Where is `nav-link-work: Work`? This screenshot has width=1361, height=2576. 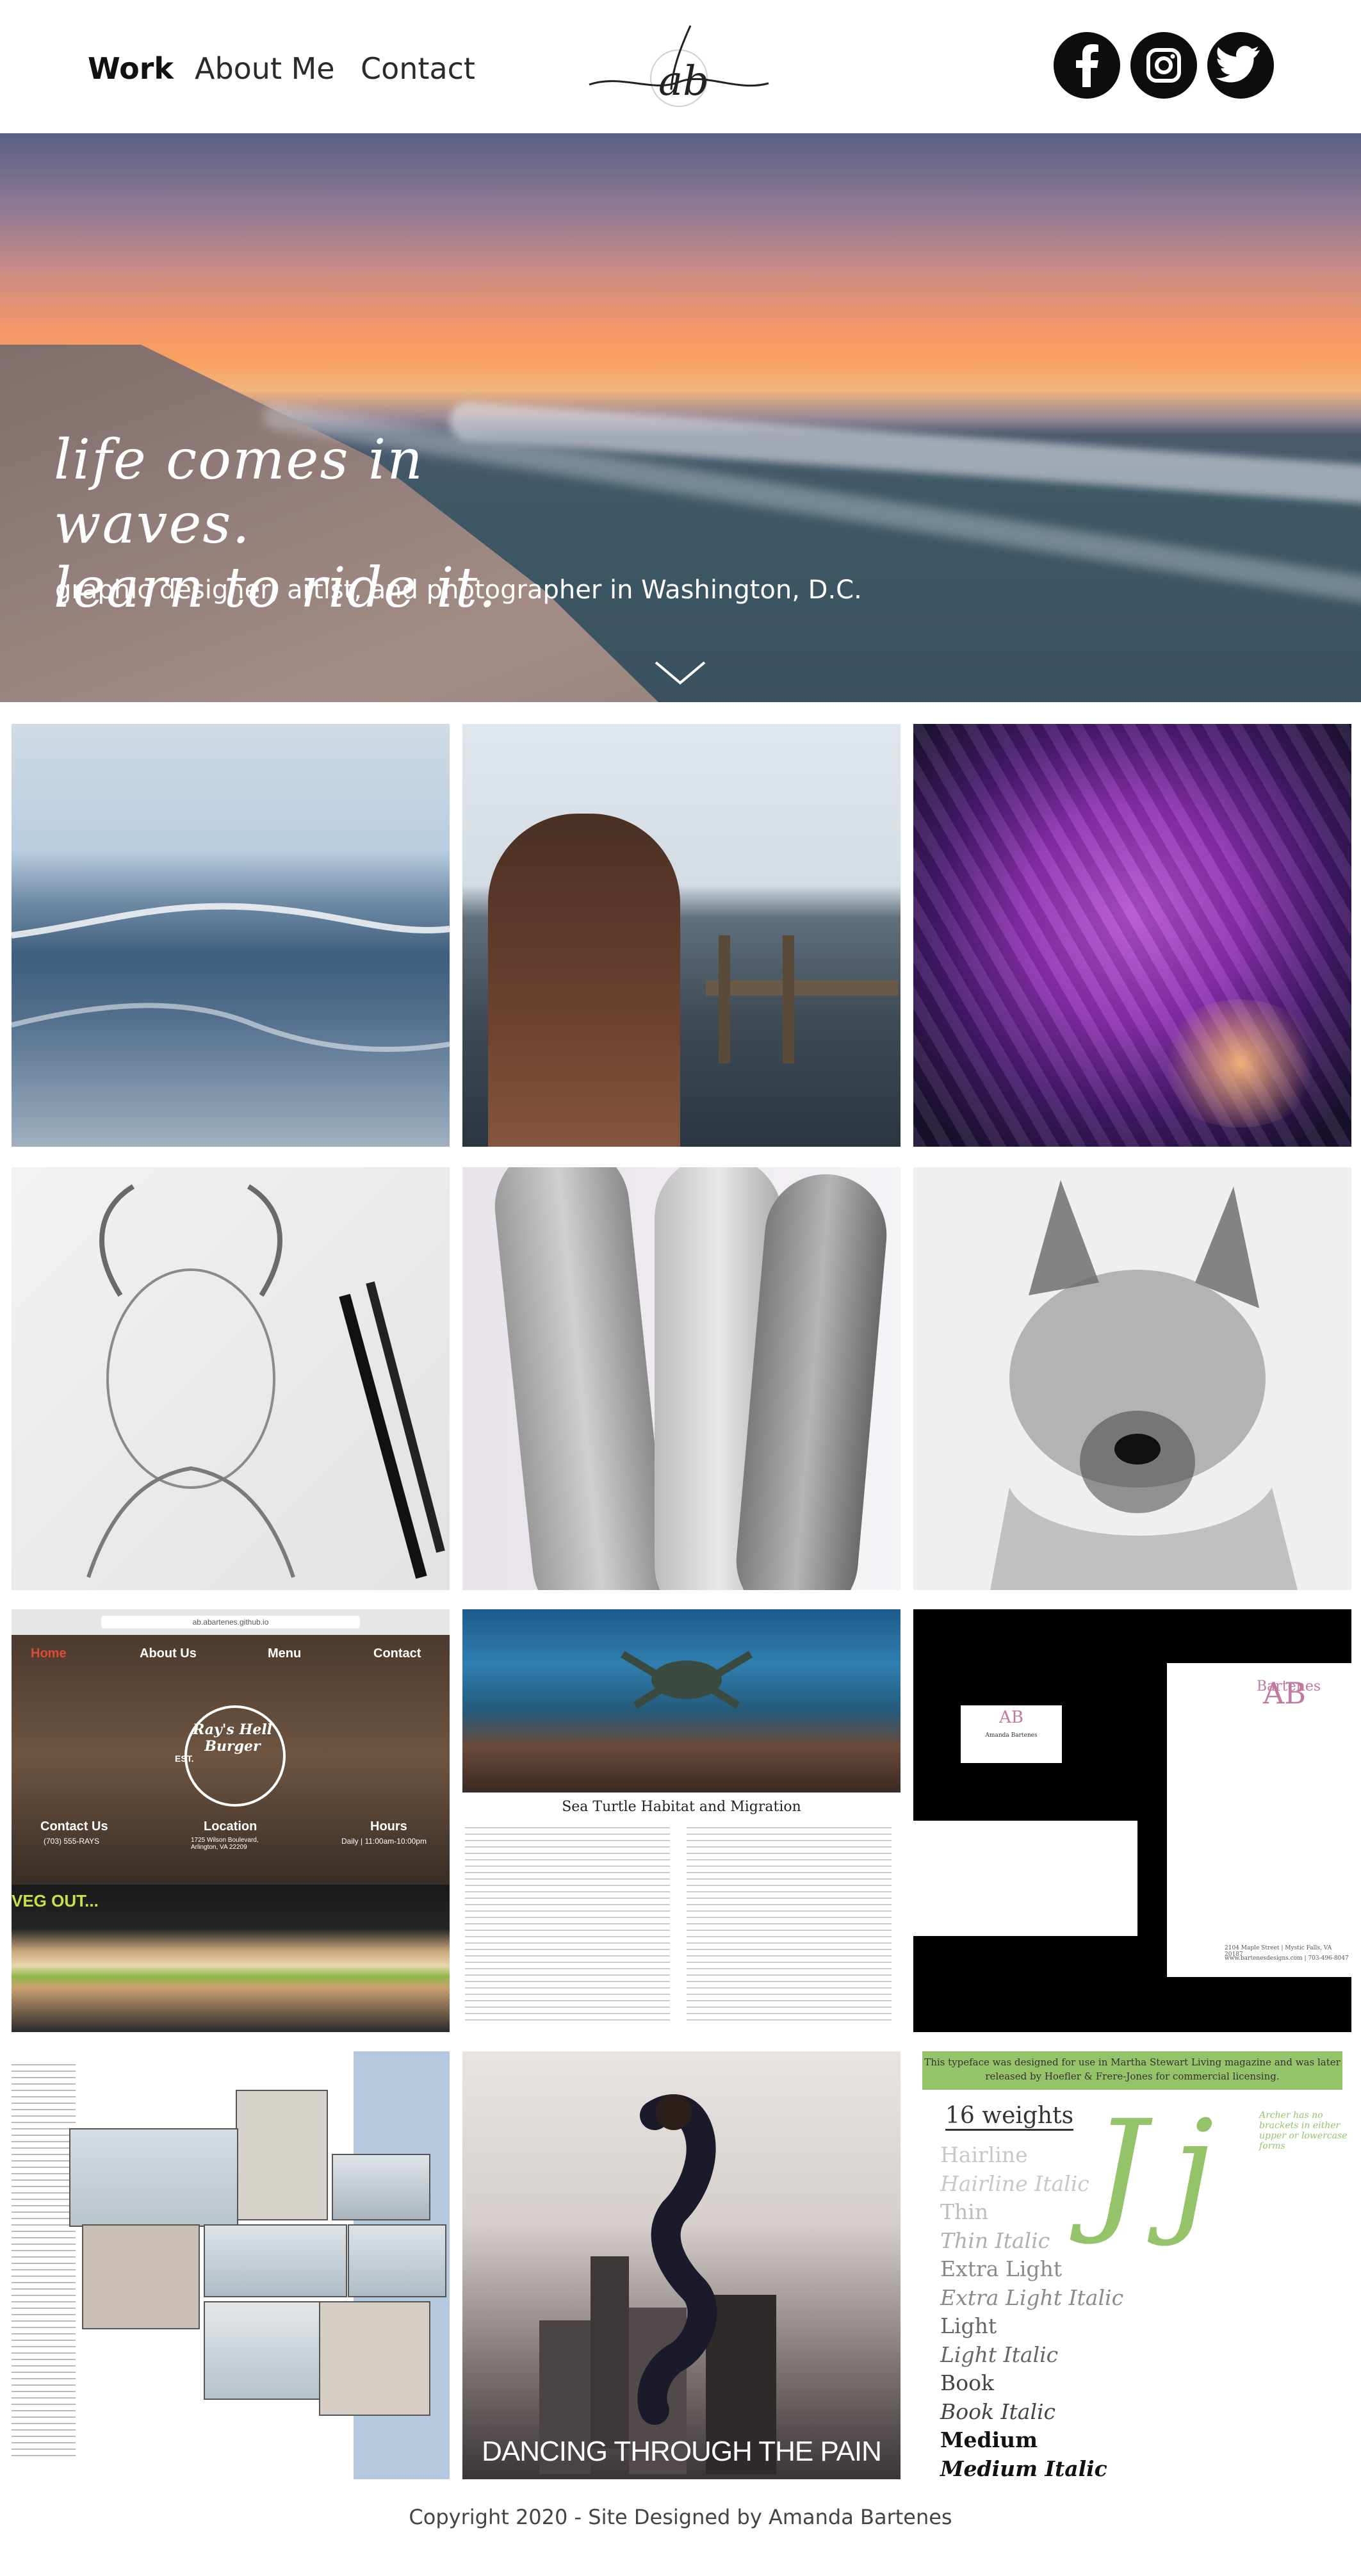
nav-link-work: Work is located at coordinates (131, 68).